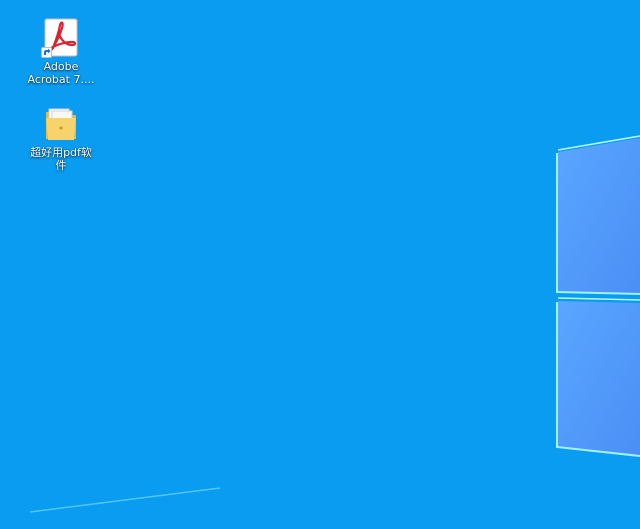  Describe the element at coordinates (61, 38) in the screenshot. I see `adobe-acrobat-icon` at that location.